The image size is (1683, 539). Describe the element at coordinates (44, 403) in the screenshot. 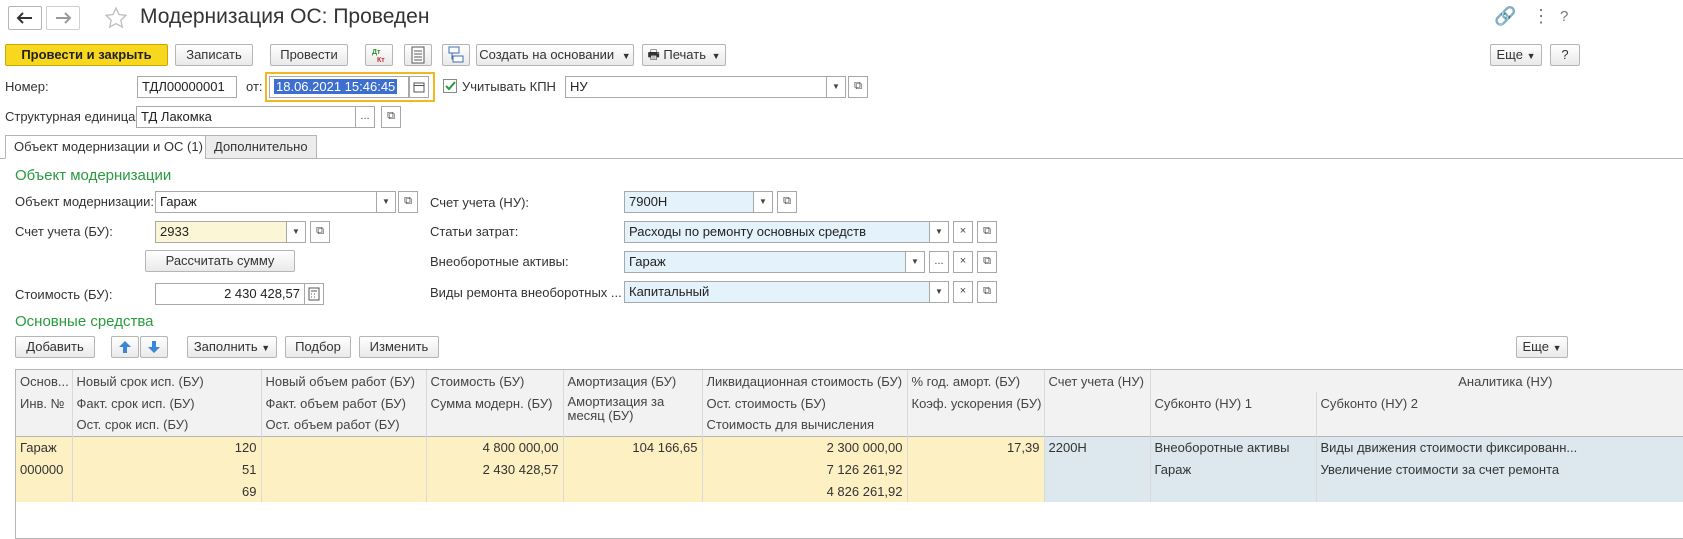

I see `col-header-inv: Инв. №` at that location.